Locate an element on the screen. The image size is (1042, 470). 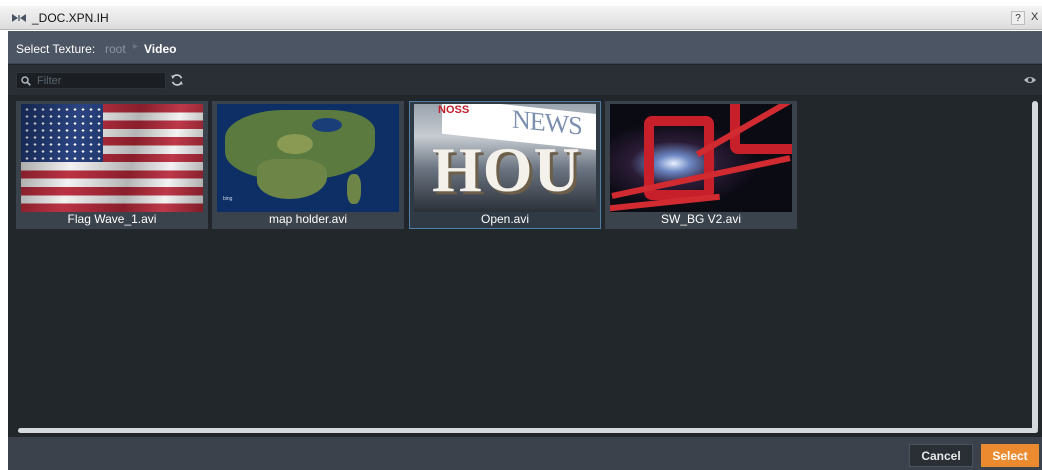
texture-name: Flag Wave_1.avi is located at coordinates (112, 219).